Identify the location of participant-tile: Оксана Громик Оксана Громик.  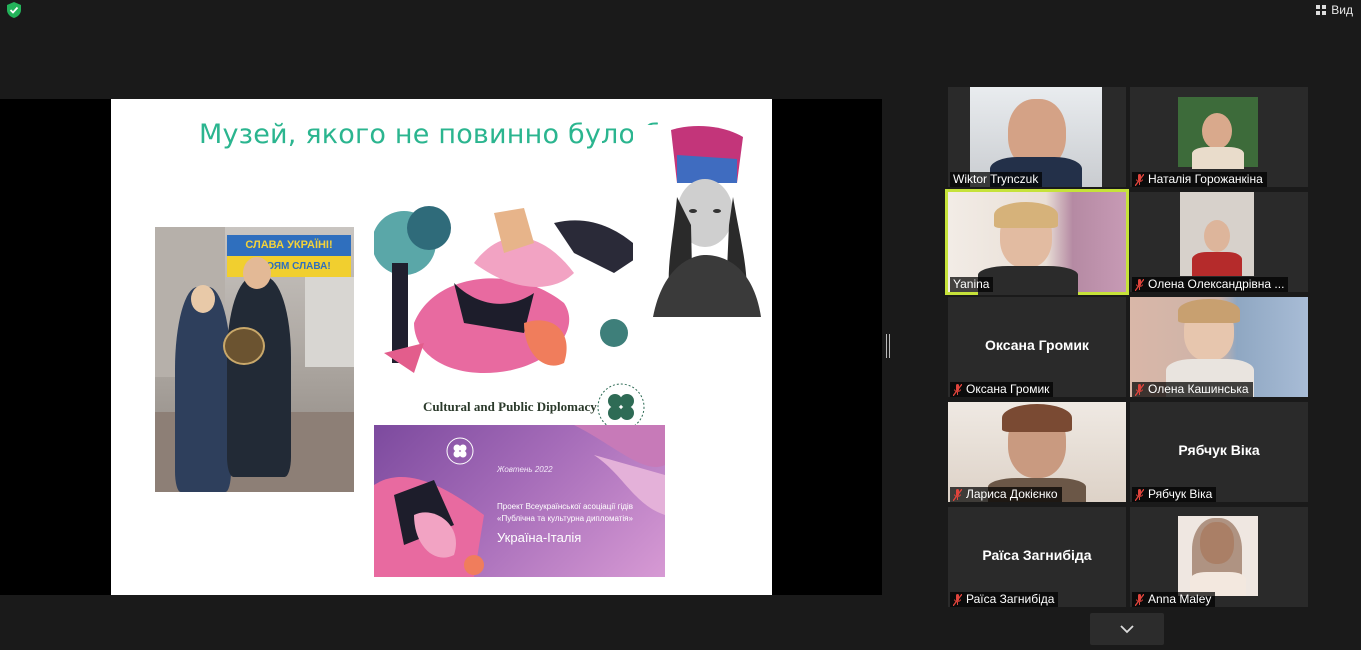
(1037, 347).